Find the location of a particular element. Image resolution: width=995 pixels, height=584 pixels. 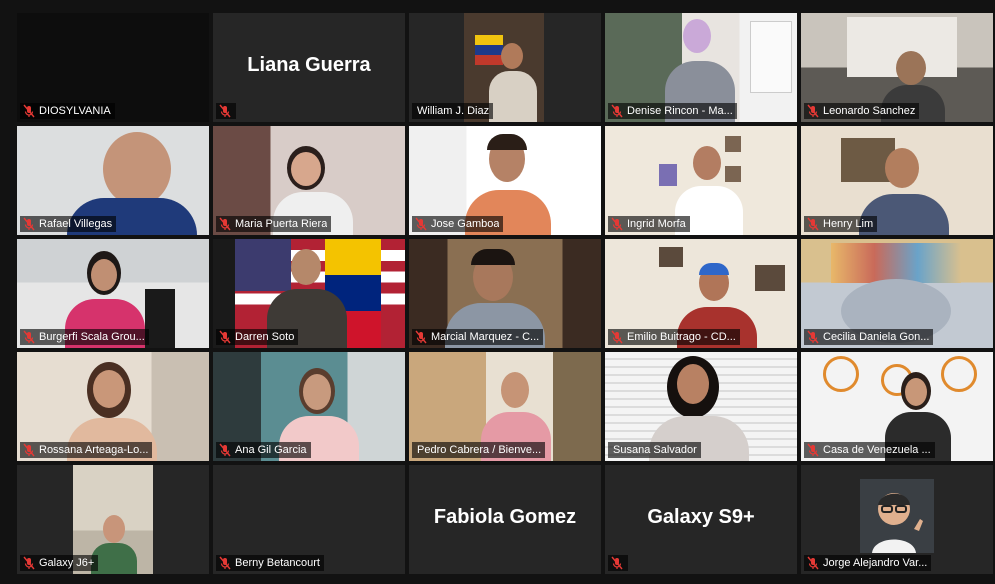

participant-nameplate: Henry Lim is located at coordinates (841, 224).